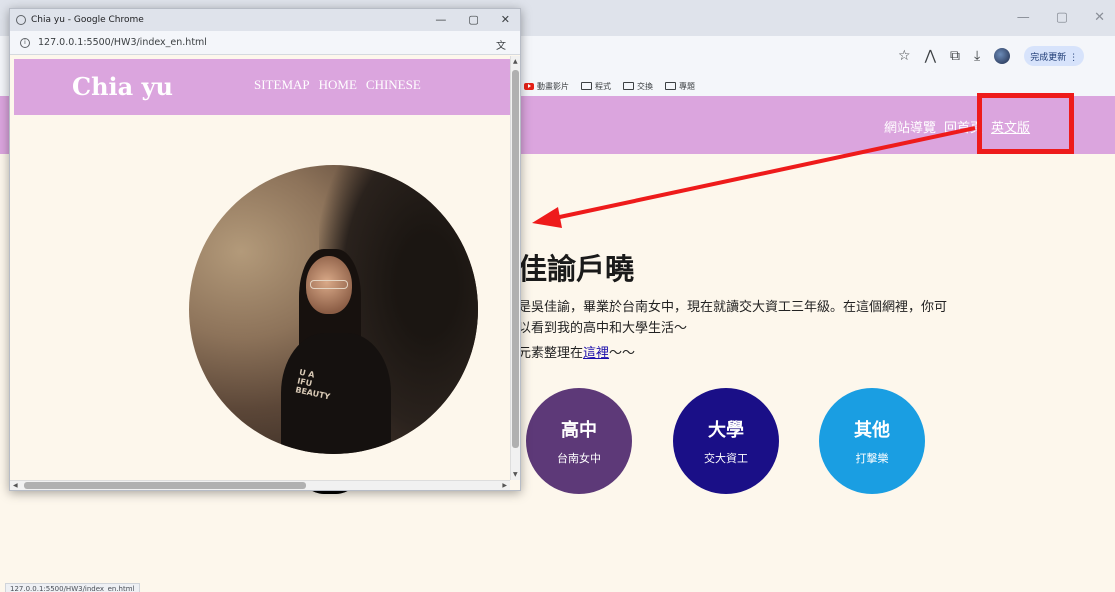 This screenshot has width=1115, height=592. I want to click on profile-photo: U A IFU BEAUTY, so click(333, 309).